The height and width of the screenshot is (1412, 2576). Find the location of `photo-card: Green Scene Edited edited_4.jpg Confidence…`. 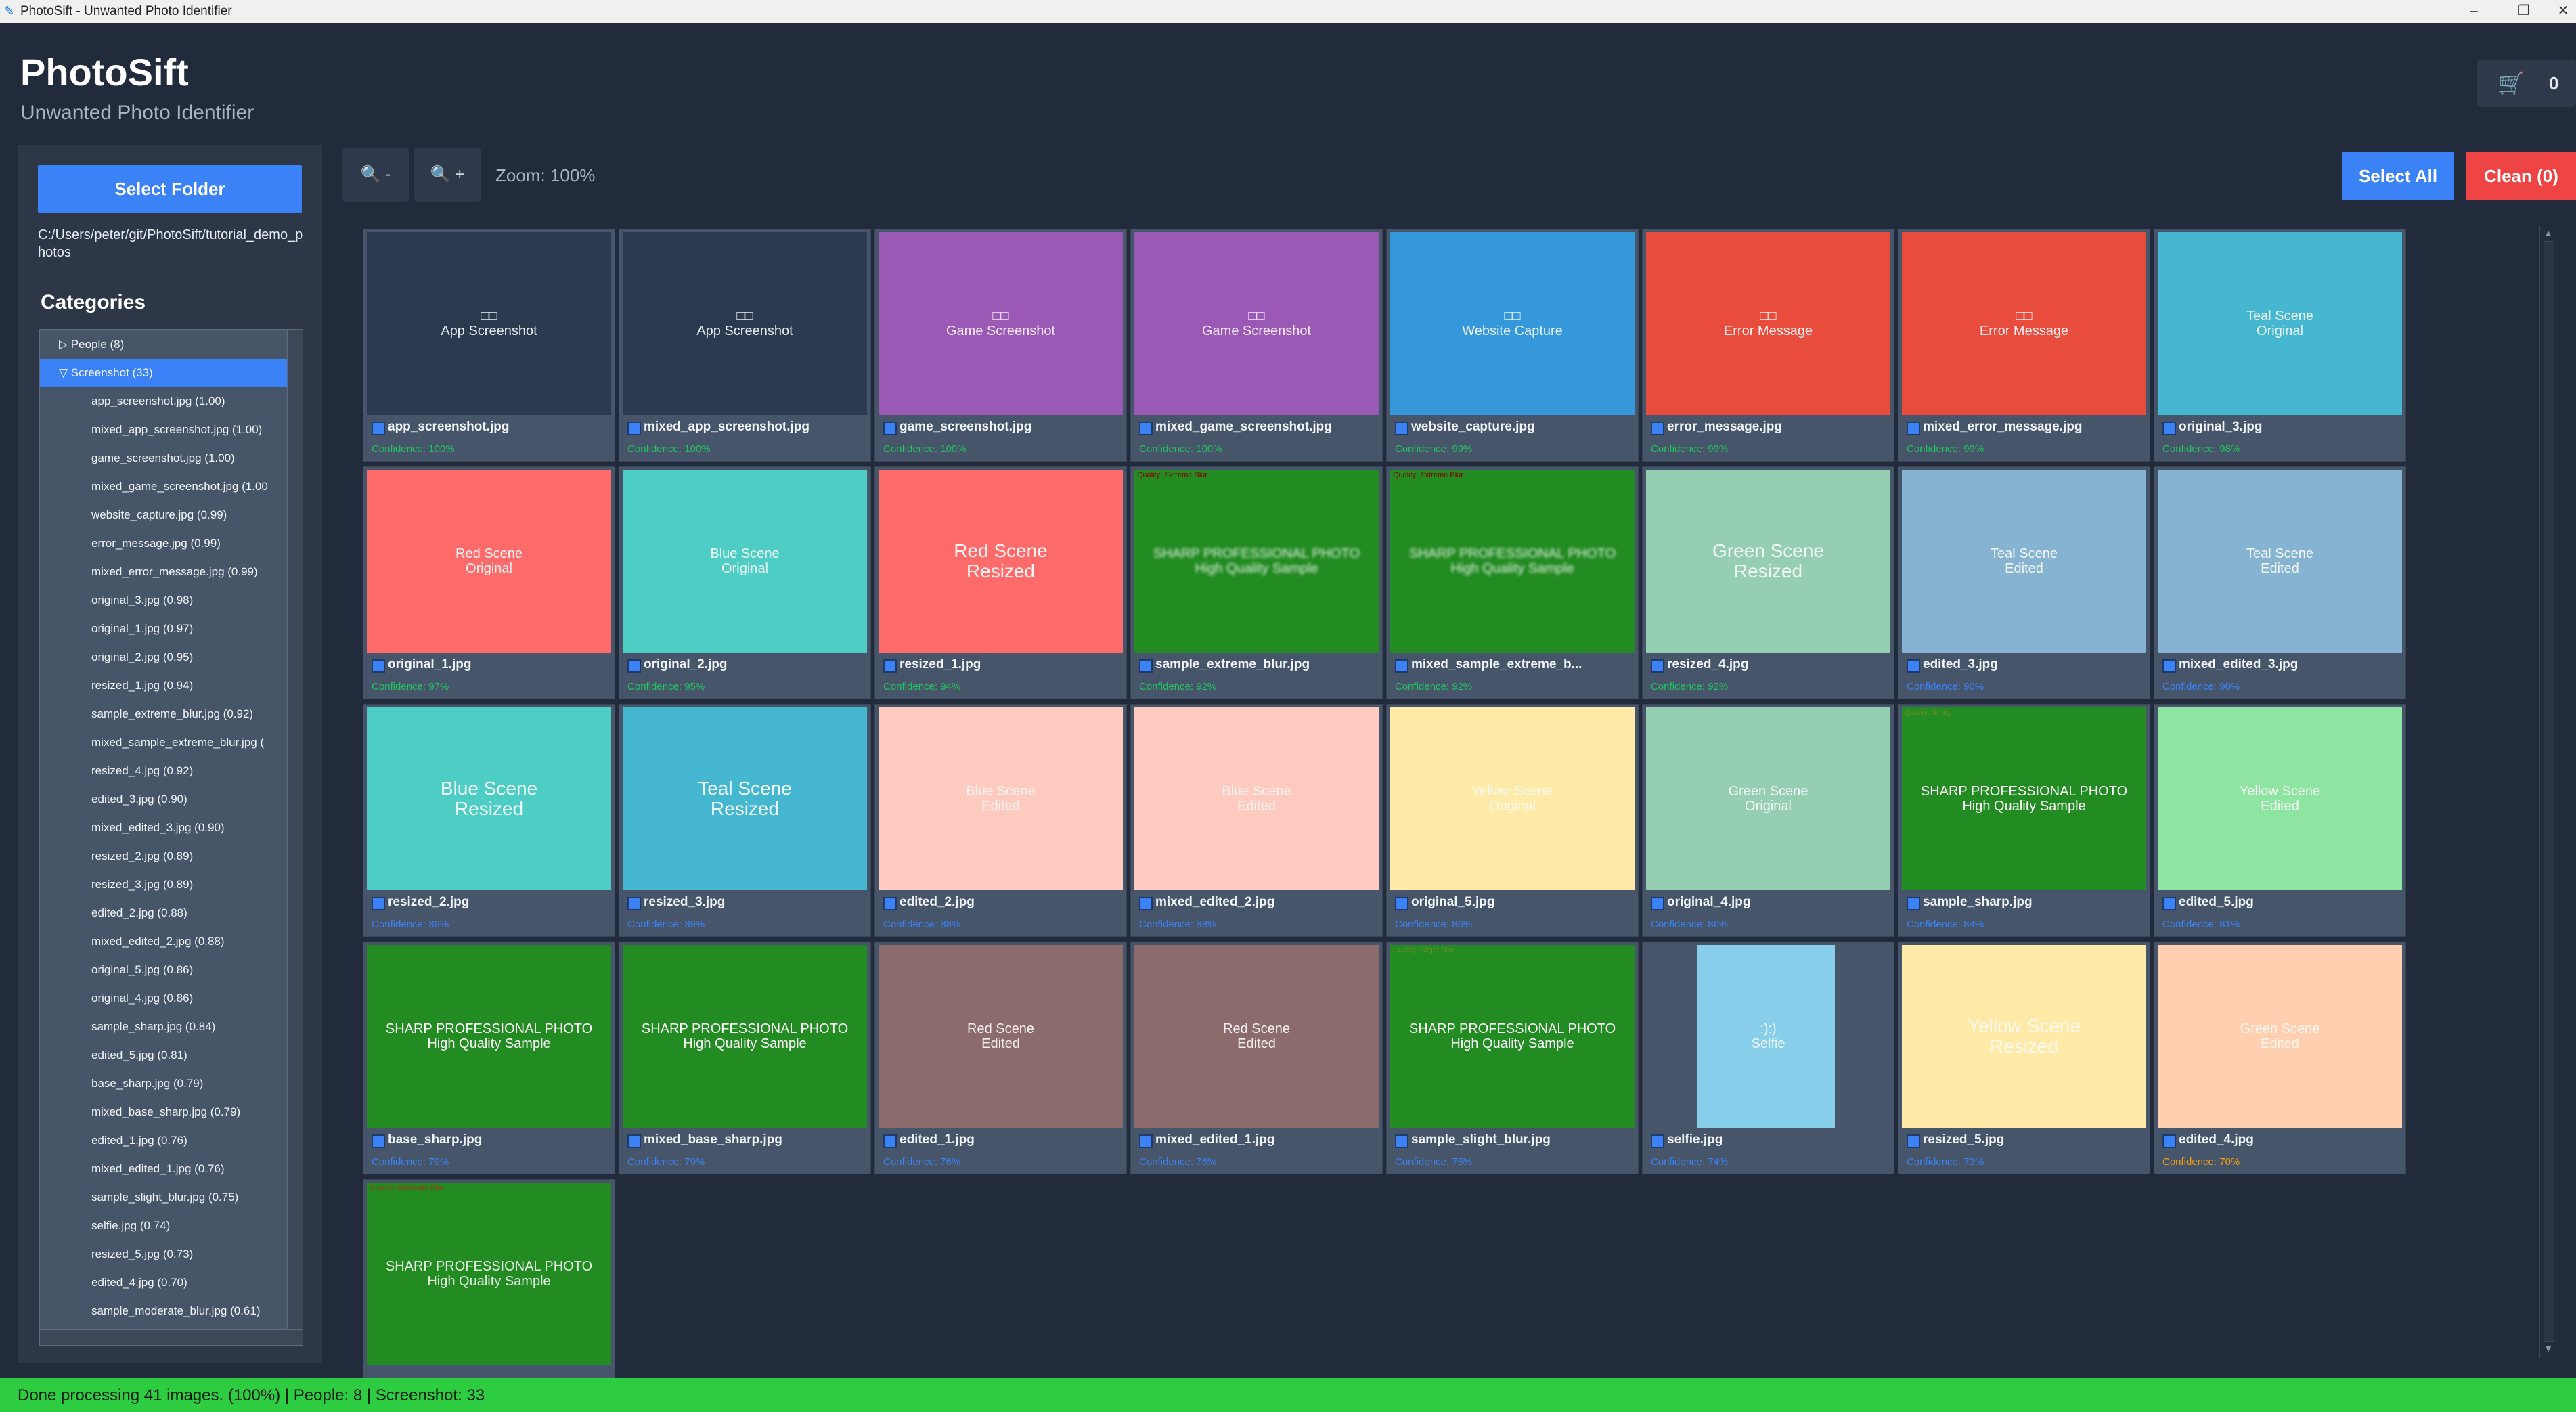

photo-card: Green Scene Edited edited_4.jpg Confidence… is located at coordinates (2280, 1058).